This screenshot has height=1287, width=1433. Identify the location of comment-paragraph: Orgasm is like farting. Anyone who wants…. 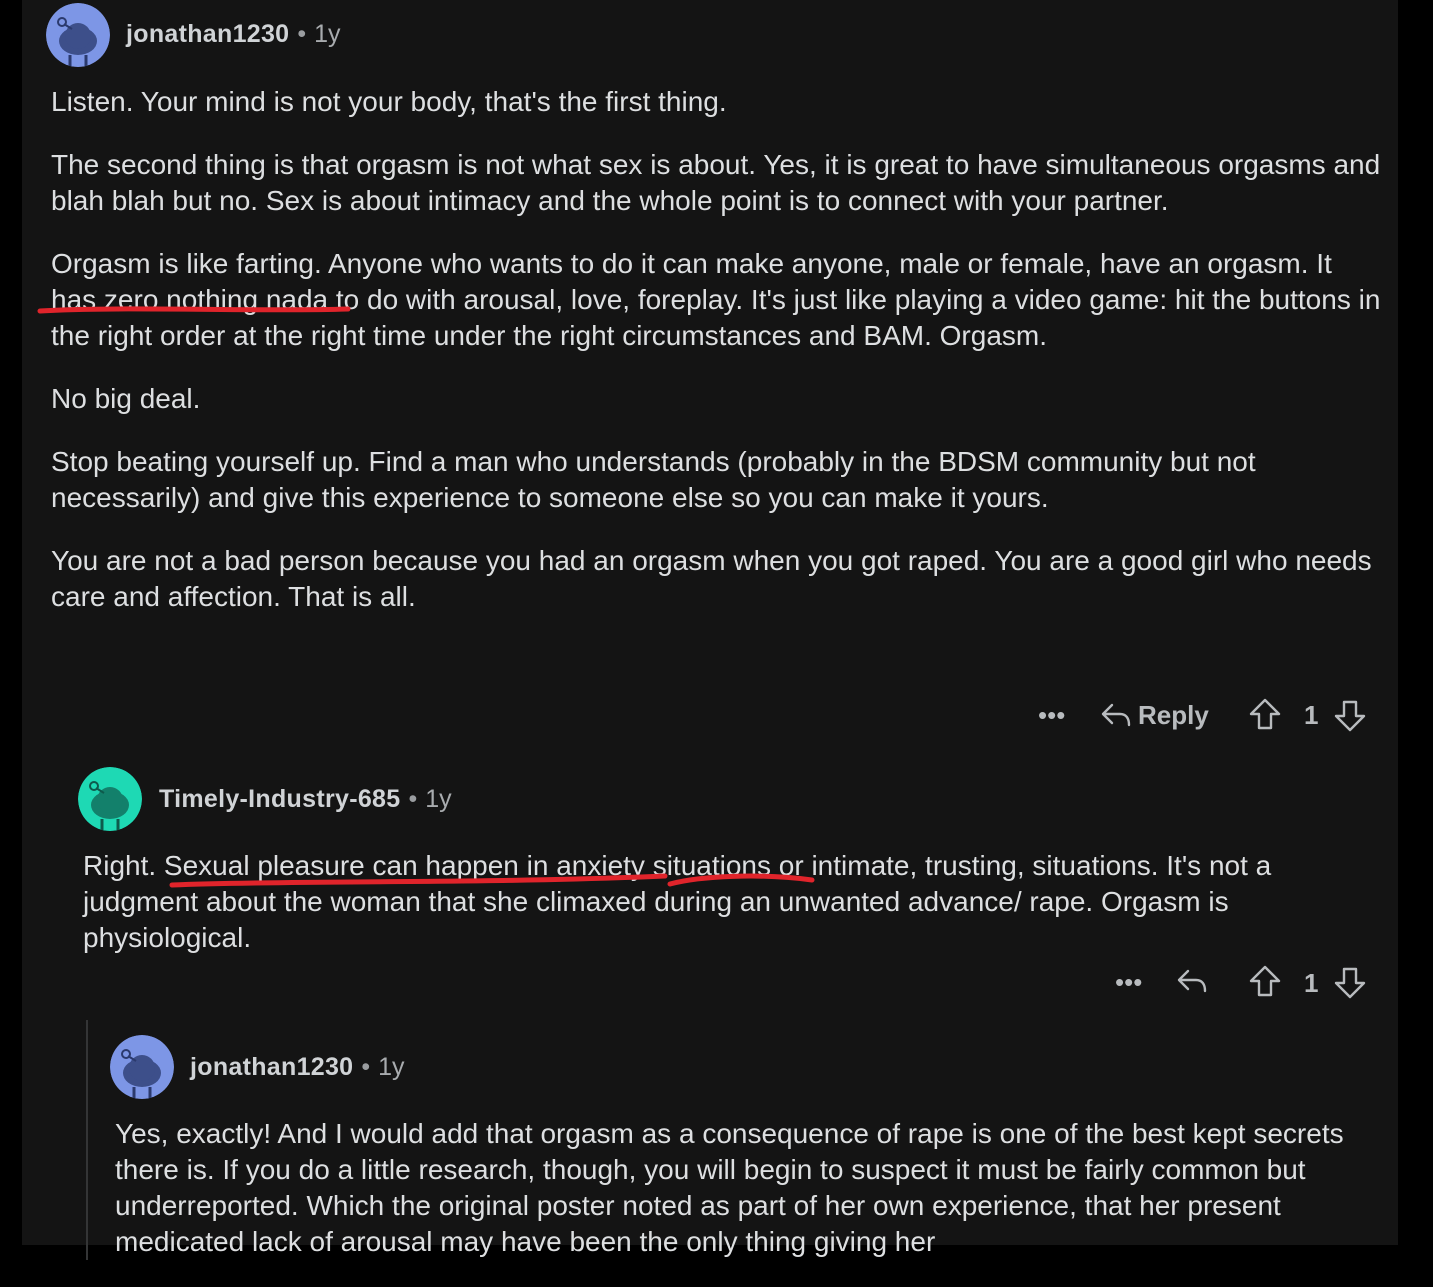
(716, 299).